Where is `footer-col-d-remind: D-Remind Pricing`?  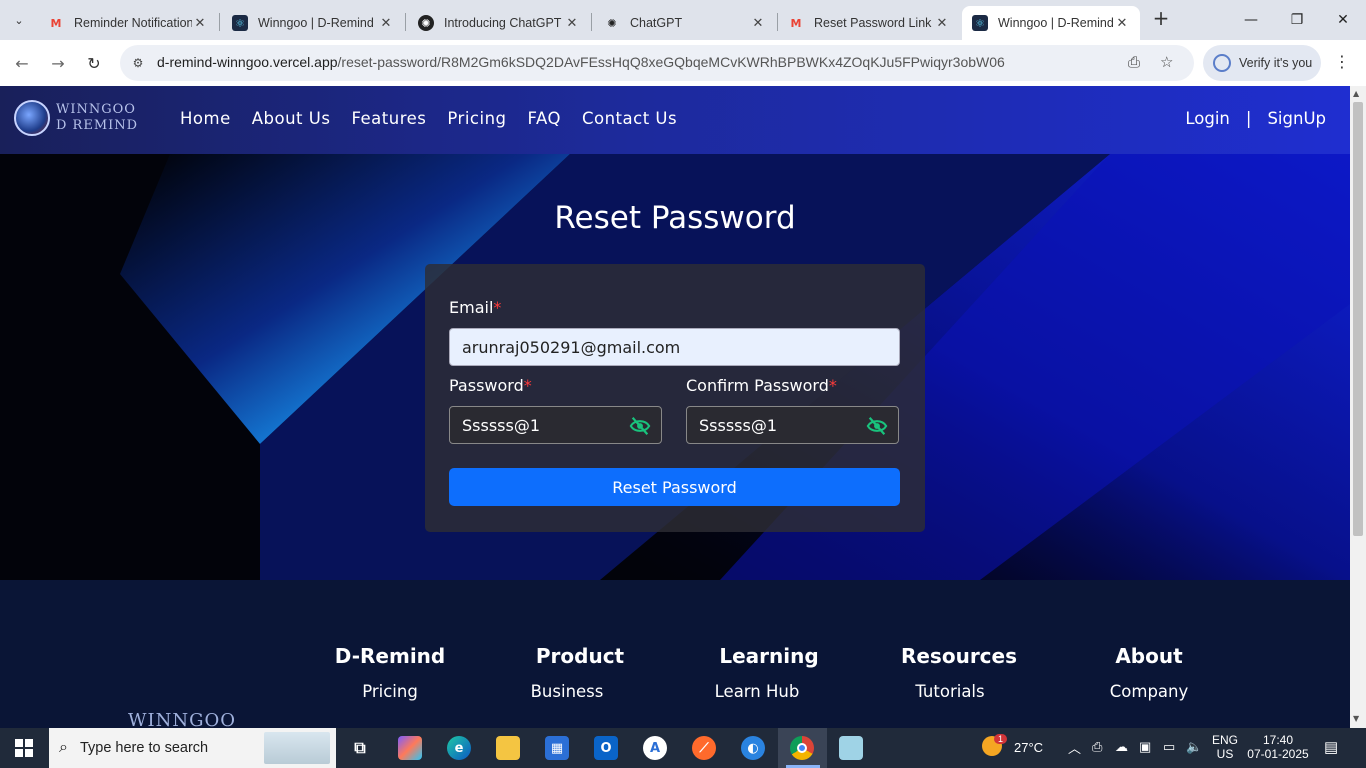 footer-col-d-remind: D-Remind Pricing is located at coordinates (390, 672).